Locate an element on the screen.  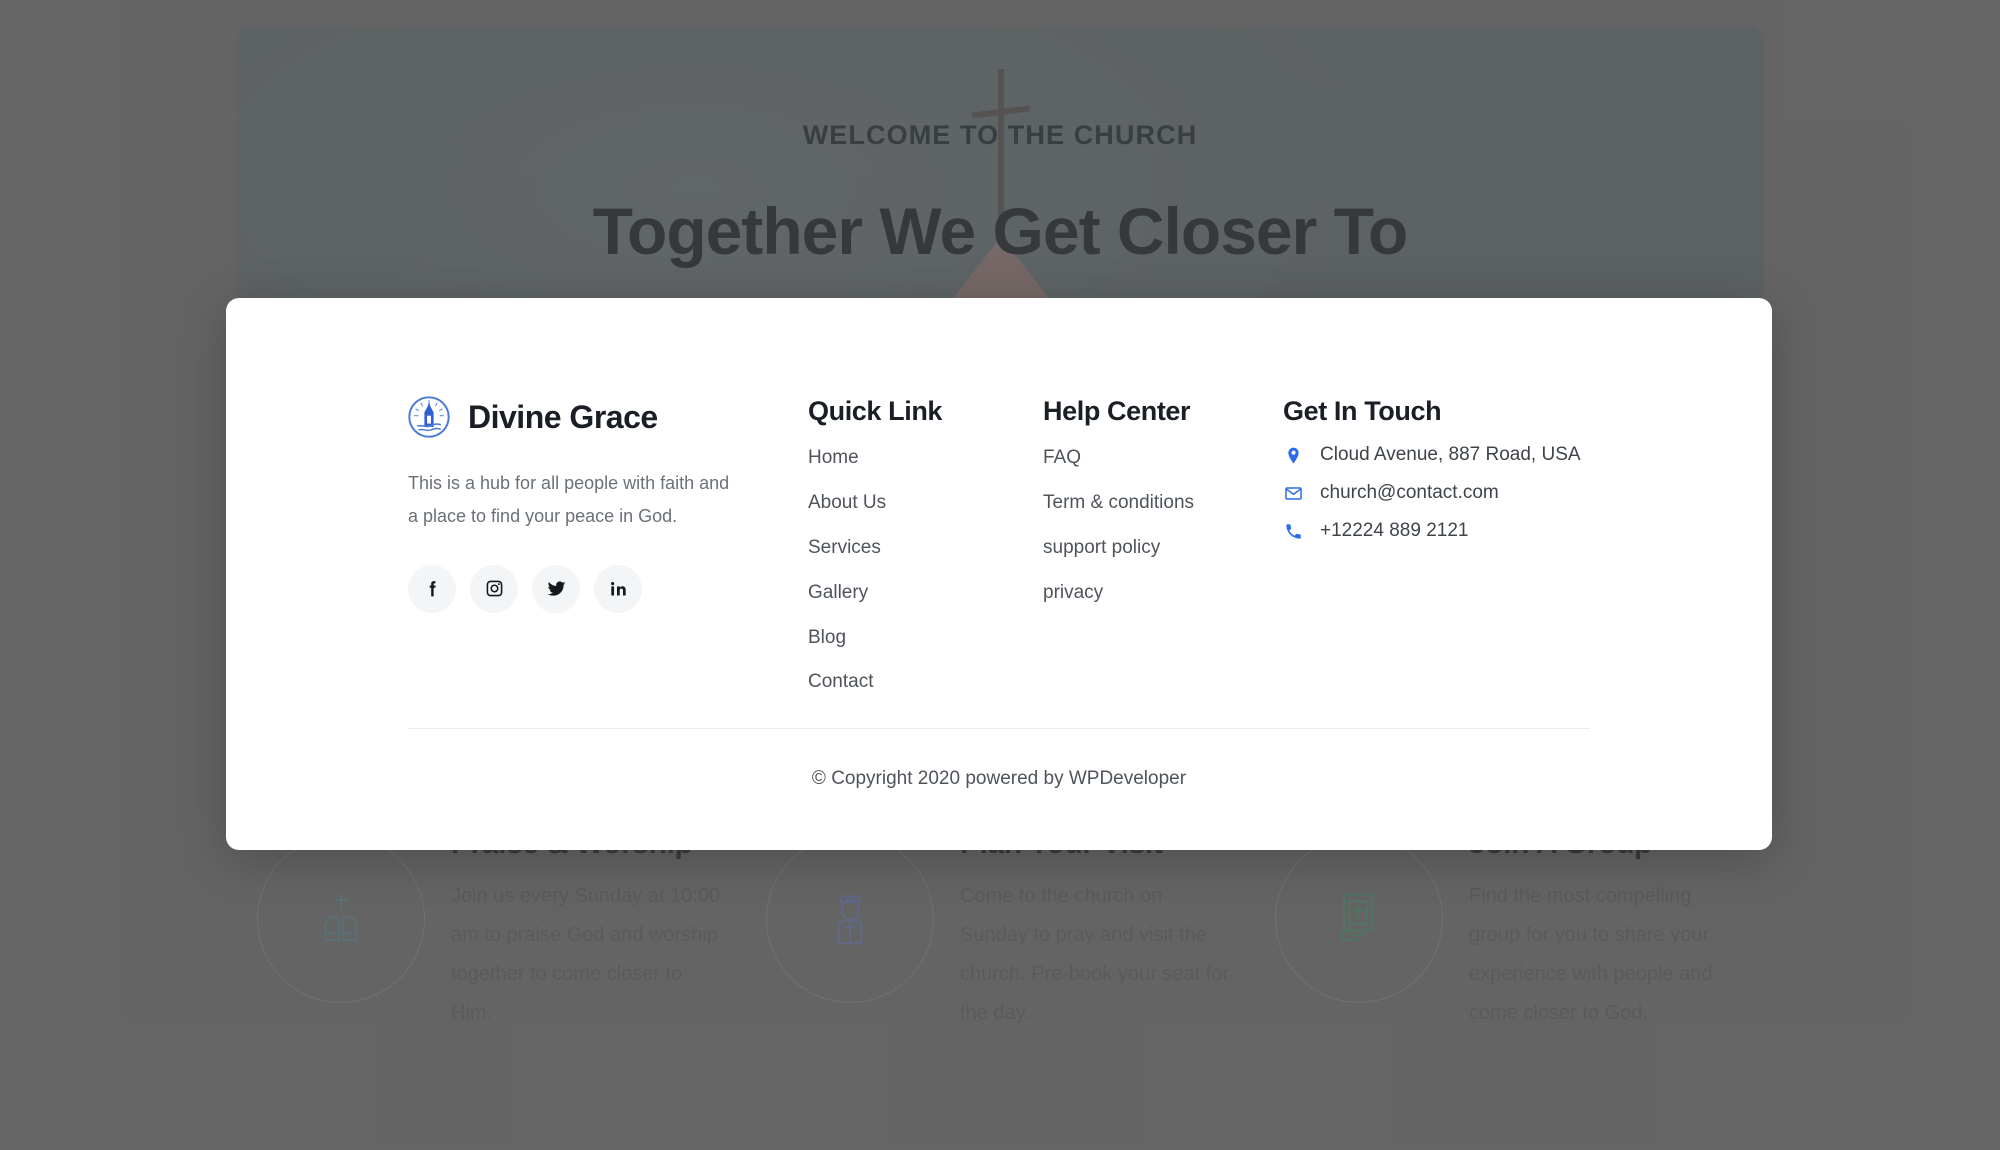
social-link-twitter is located at coordinates (556, 588).